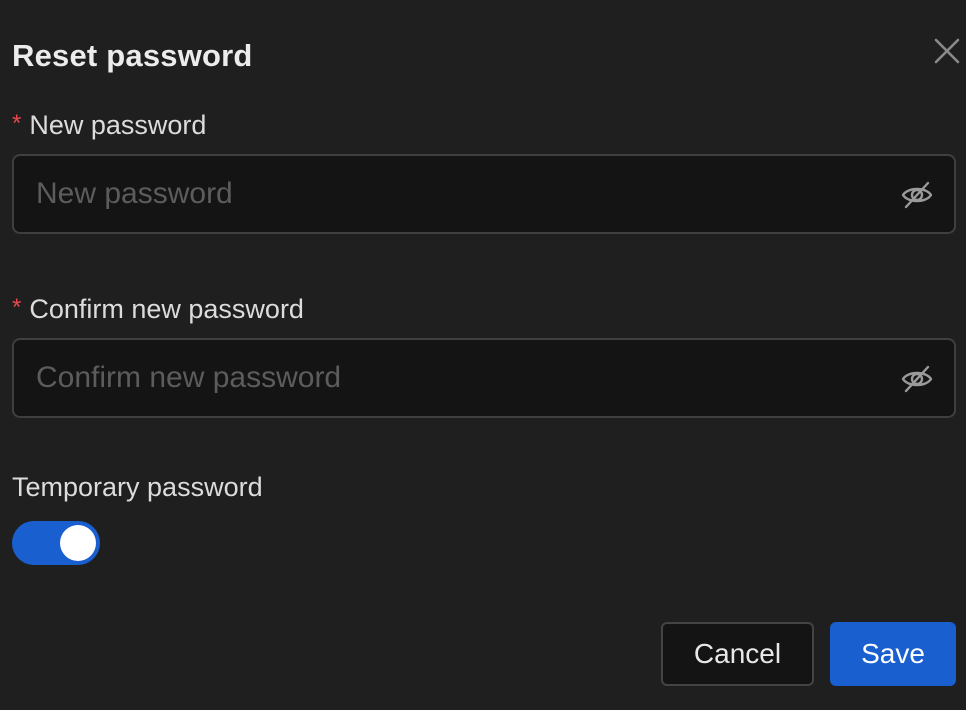 This screenshot has width=966, height=710. I want to click on dialog-title: Reset password, so click(132, 55).